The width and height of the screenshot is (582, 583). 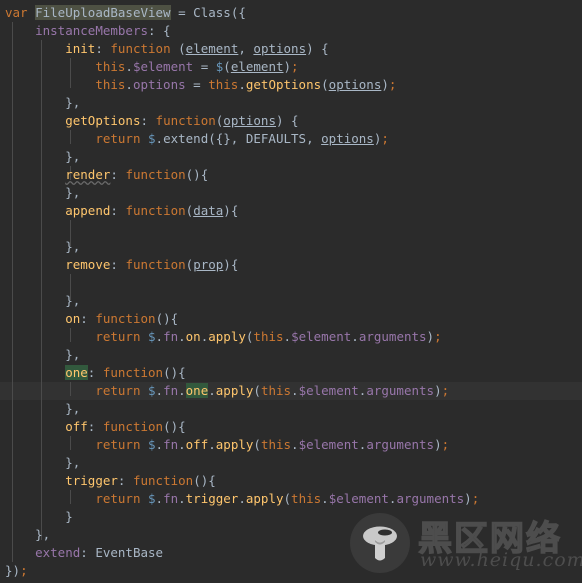 I want to click on code-line: init: function (element, options) {, so click(x=291, y=49).